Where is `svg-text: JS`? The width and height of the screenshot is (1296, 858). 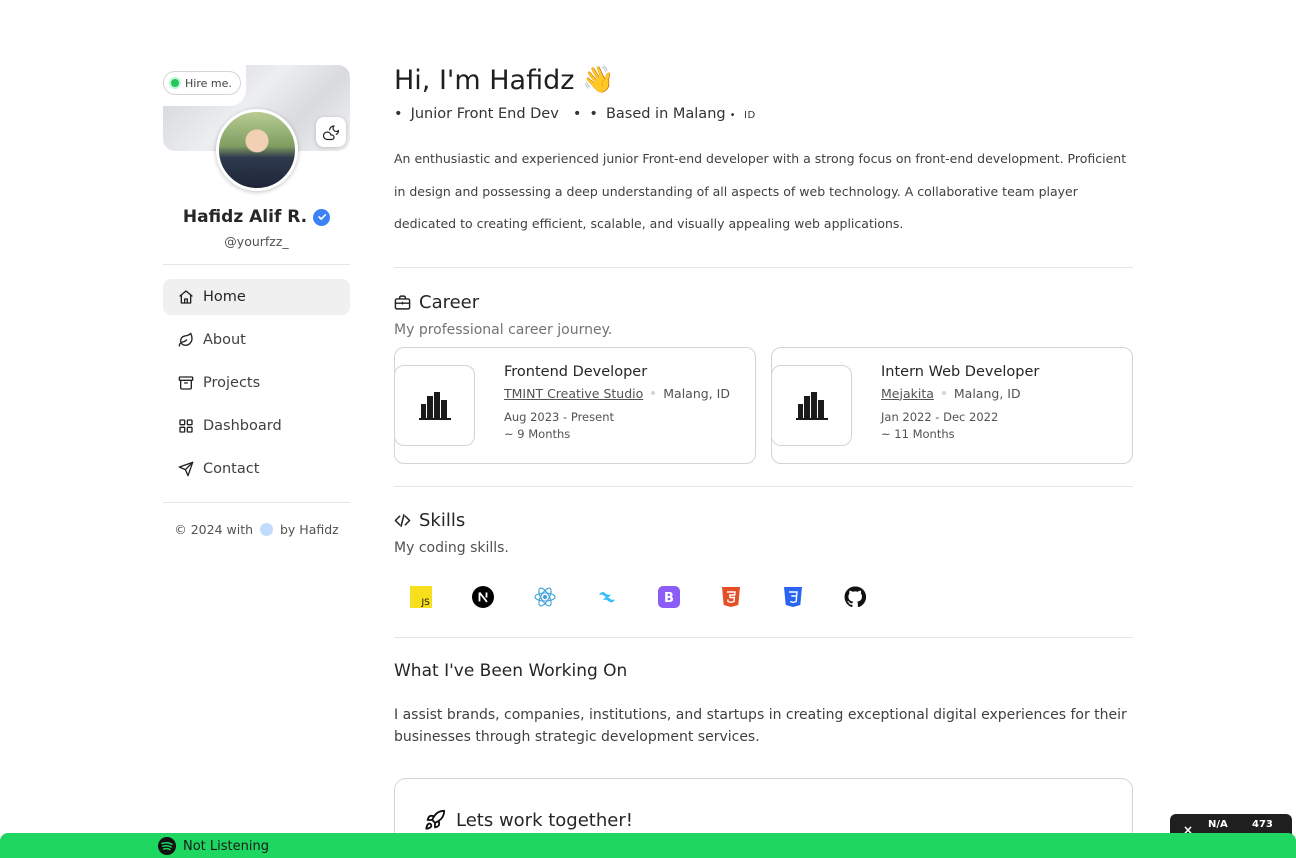
svg-text: JS is located at coordinates (426, 603).